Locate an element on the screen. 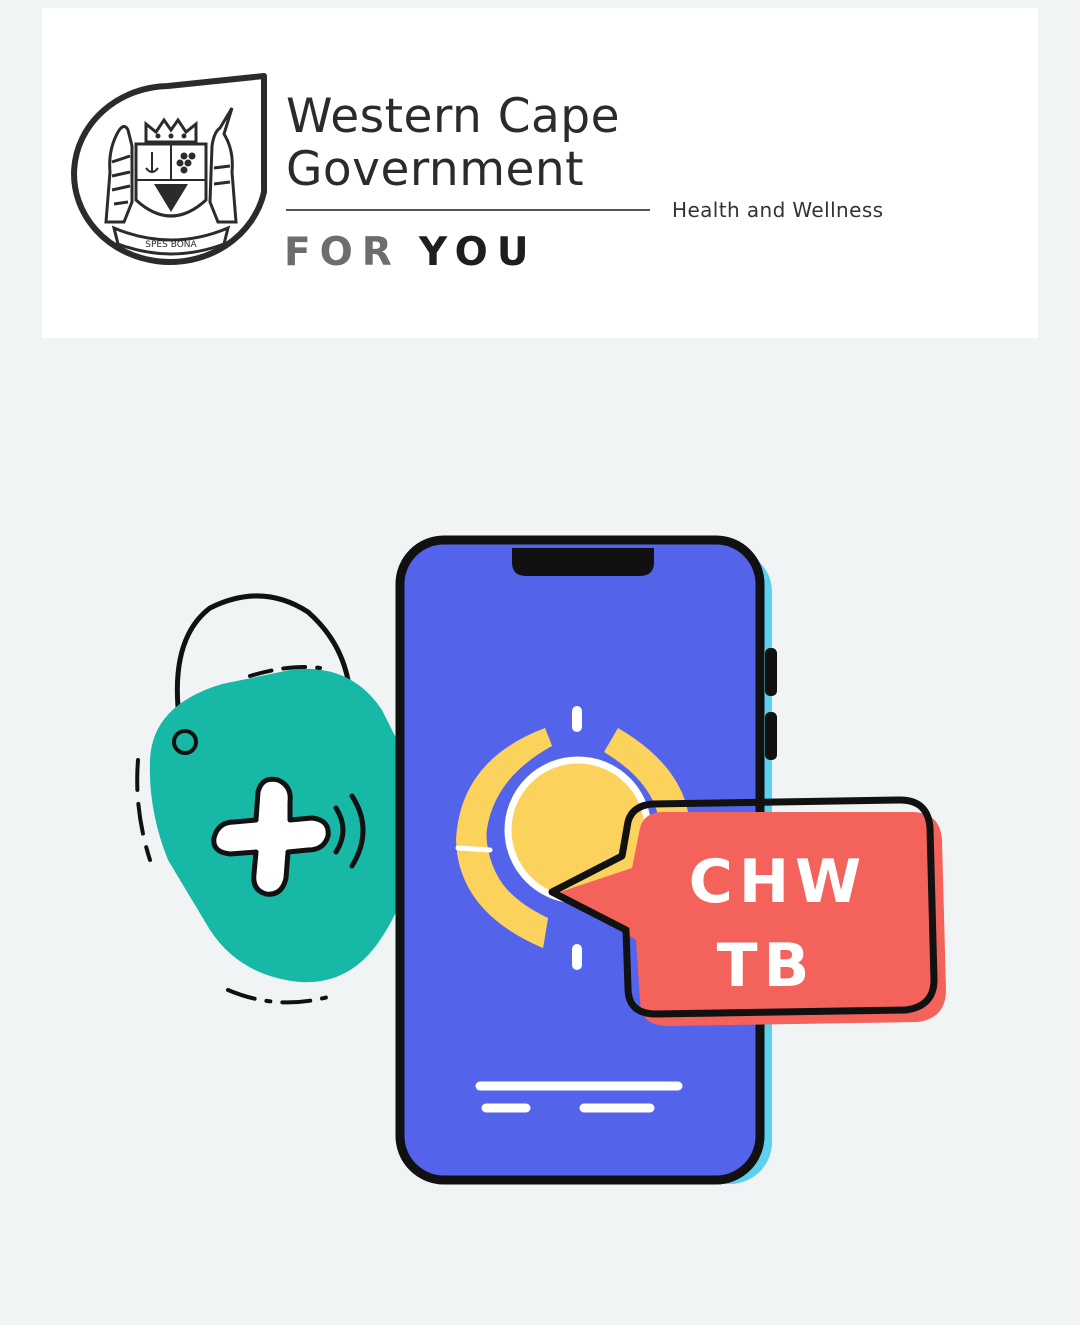 The height and width of the screenshot is (1325, 1080). bubble-text-line-2: TB is located at coordinates (766, 966).